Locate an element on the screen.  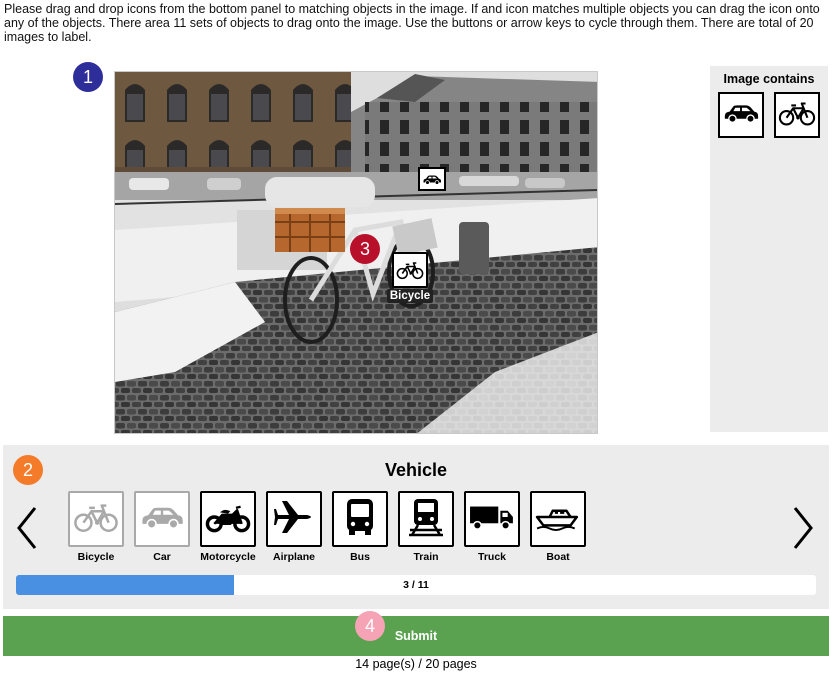
image-contains-title: Image contains is located at coordinates (769, 79).